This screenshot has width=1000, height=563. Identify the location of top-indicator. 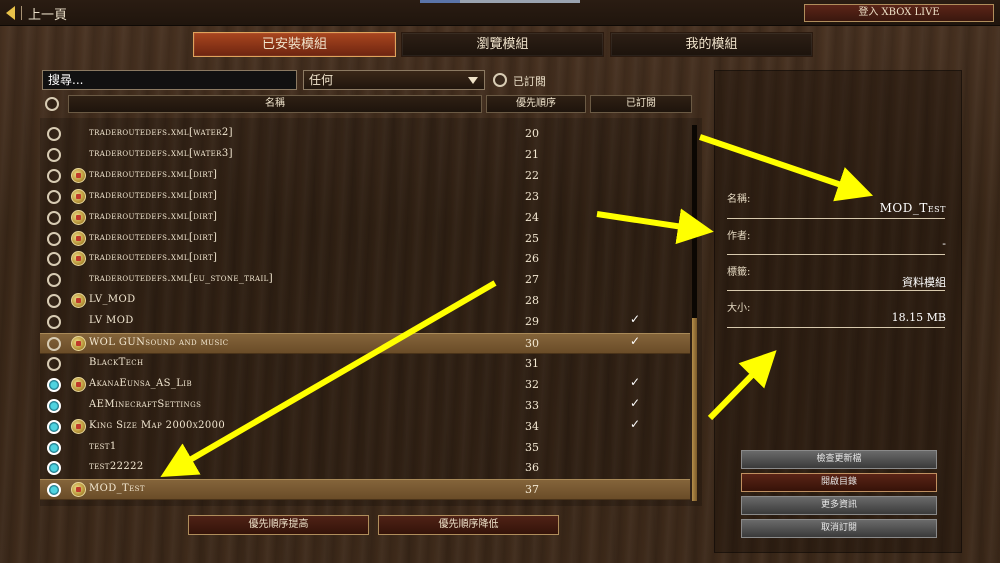
(440, 1).